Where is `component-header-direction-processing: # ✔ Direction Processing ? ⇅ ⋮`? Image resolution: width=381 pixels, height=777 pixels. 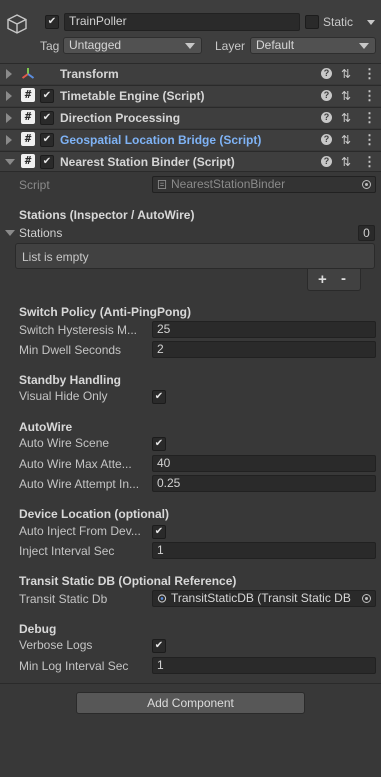 component-header-direction-processing: # ✔ Direction Processing ? ⇅ ⋮ is located at coordinates (190, 117).